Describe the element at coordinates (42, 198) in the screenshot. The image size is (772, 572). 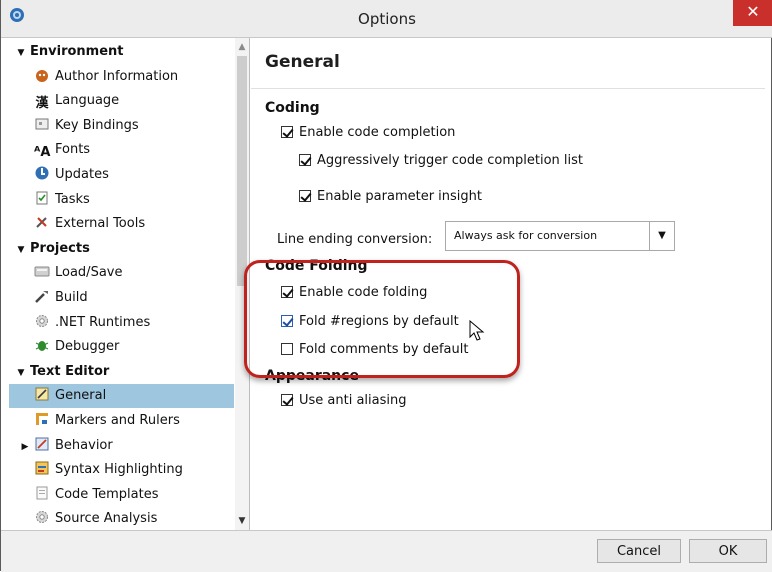
I see `tasks-icon` at that location.